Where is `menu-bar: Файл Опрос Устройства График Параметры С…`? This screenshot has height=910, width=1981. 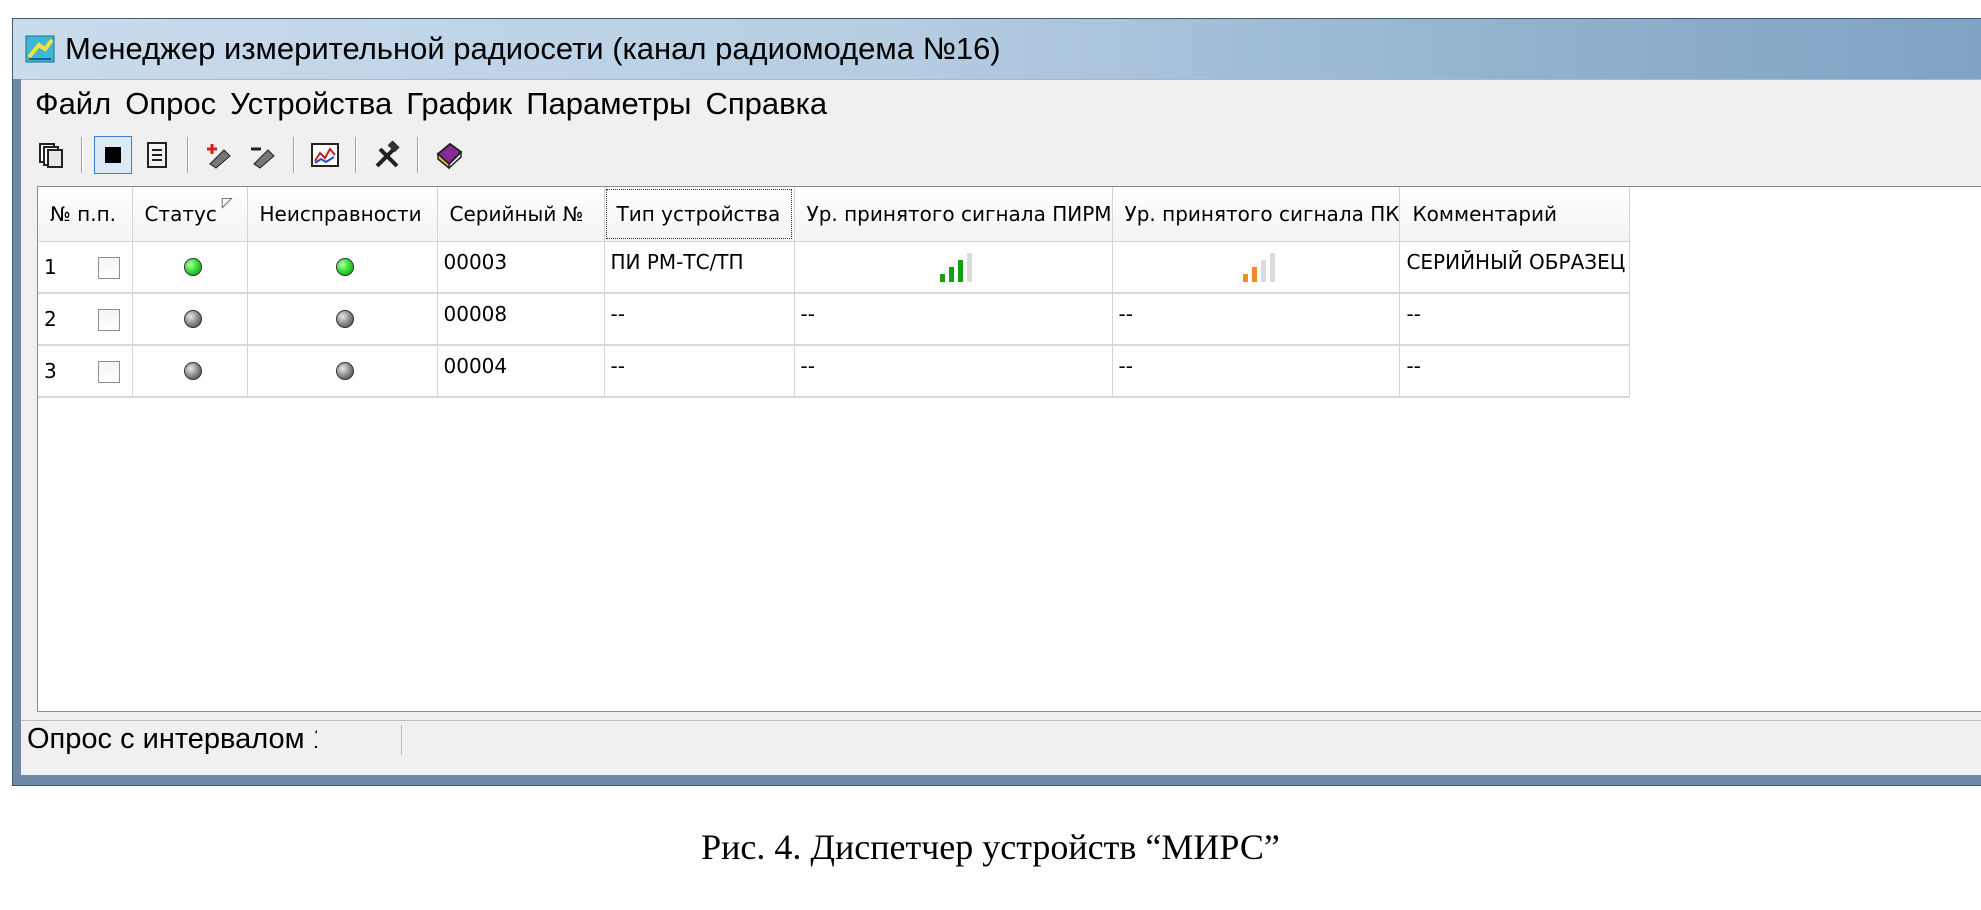
menu-bar: Файл Опрос Устройства График Параметры С… is located at coordinates (1001, 104).